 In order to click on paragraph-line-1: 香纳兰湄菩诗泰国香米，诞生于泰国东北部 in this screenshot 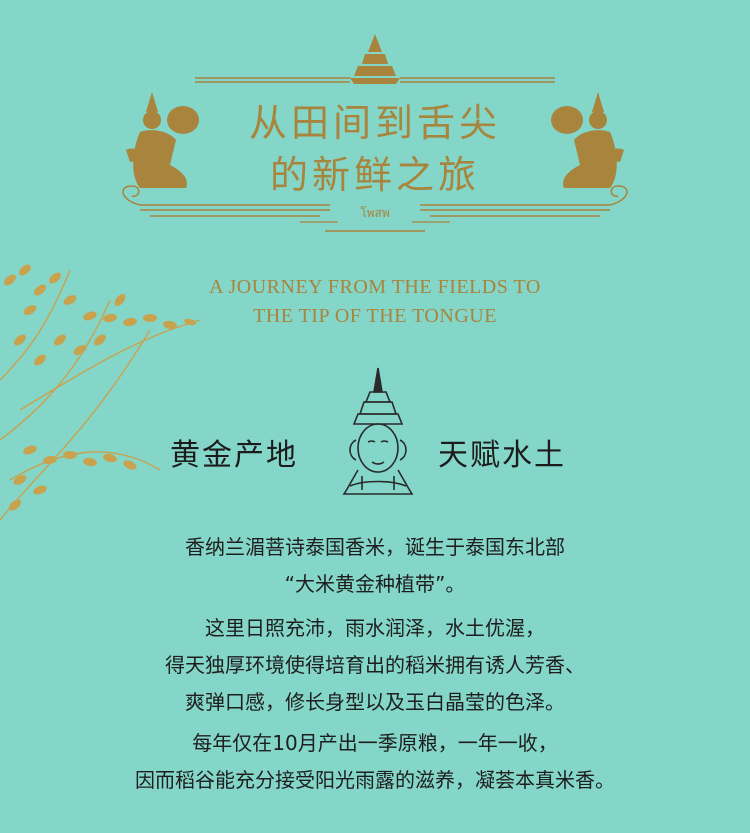, I will do `click(375, 547)`.